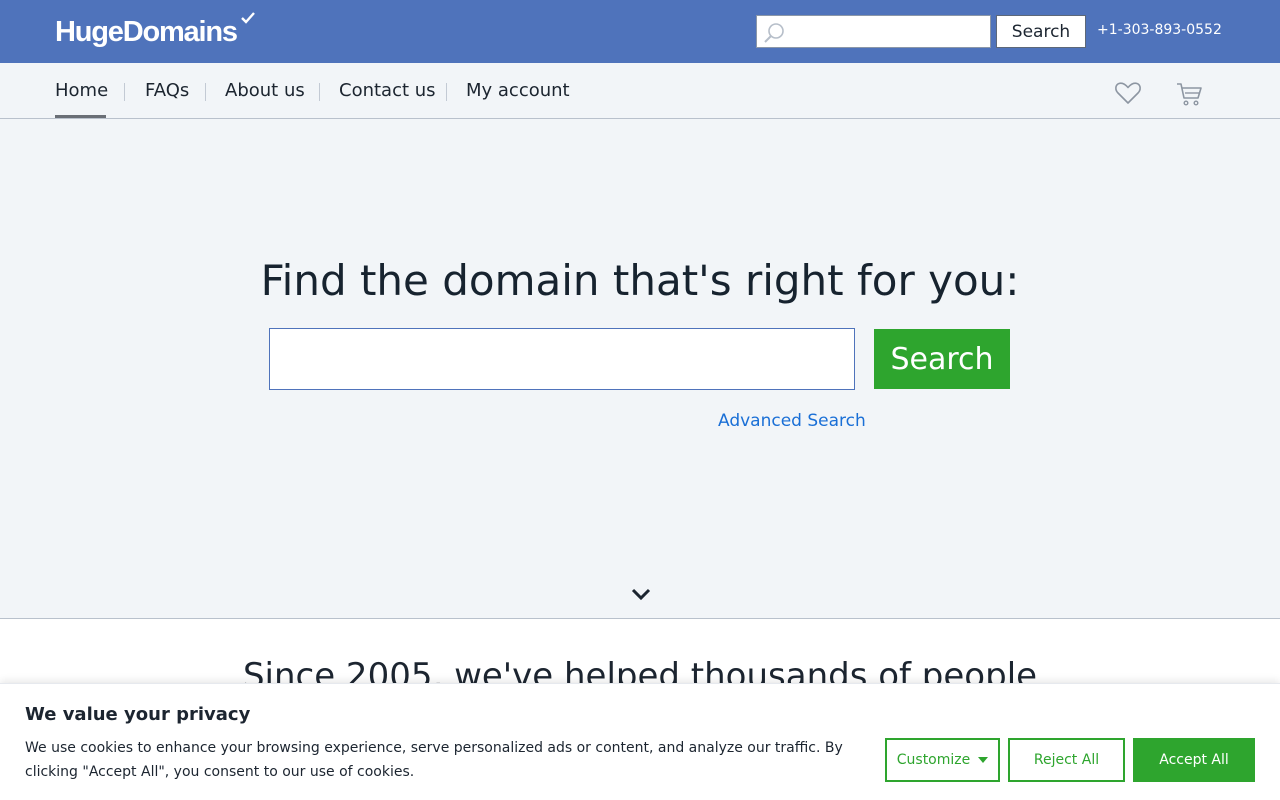  What do you see at coordinates (640, 31) in the screenshot?
I see `top-header: HugeDomains Search +1-303-893-0552` at bounding box center [640, 31].